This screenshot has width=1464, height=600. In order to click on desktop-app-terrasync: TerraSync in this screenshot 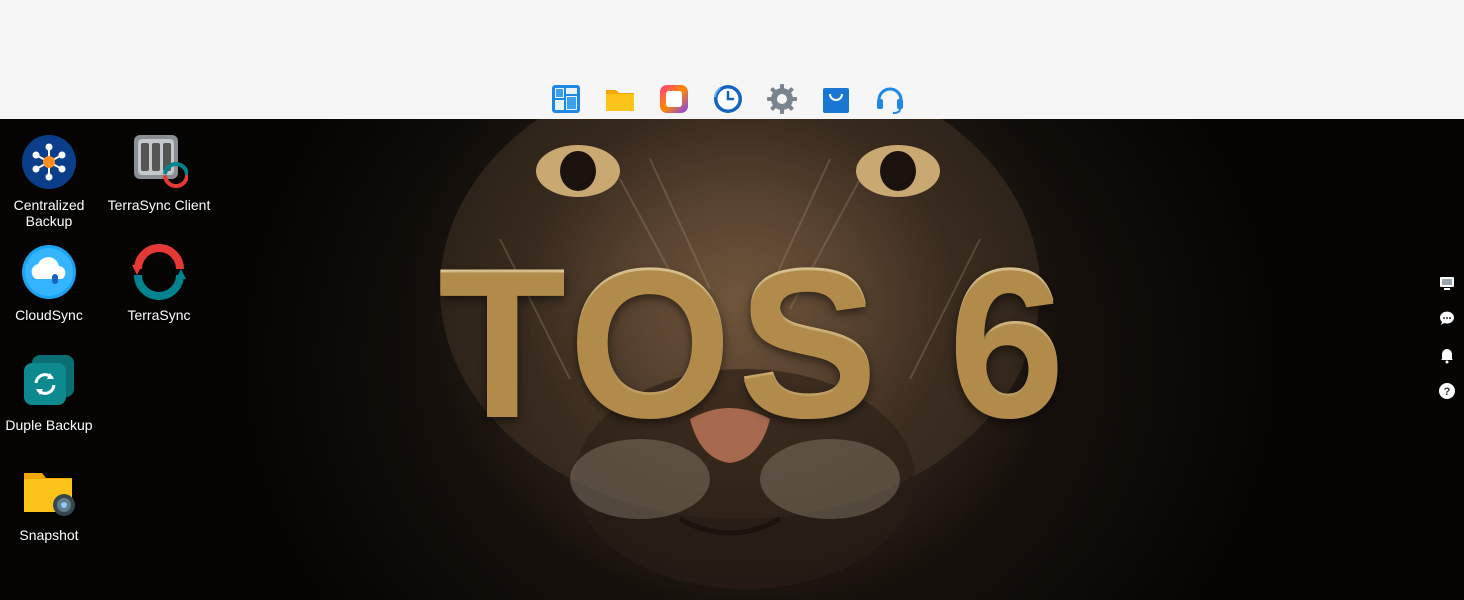, I will do `click(159, 283)`.